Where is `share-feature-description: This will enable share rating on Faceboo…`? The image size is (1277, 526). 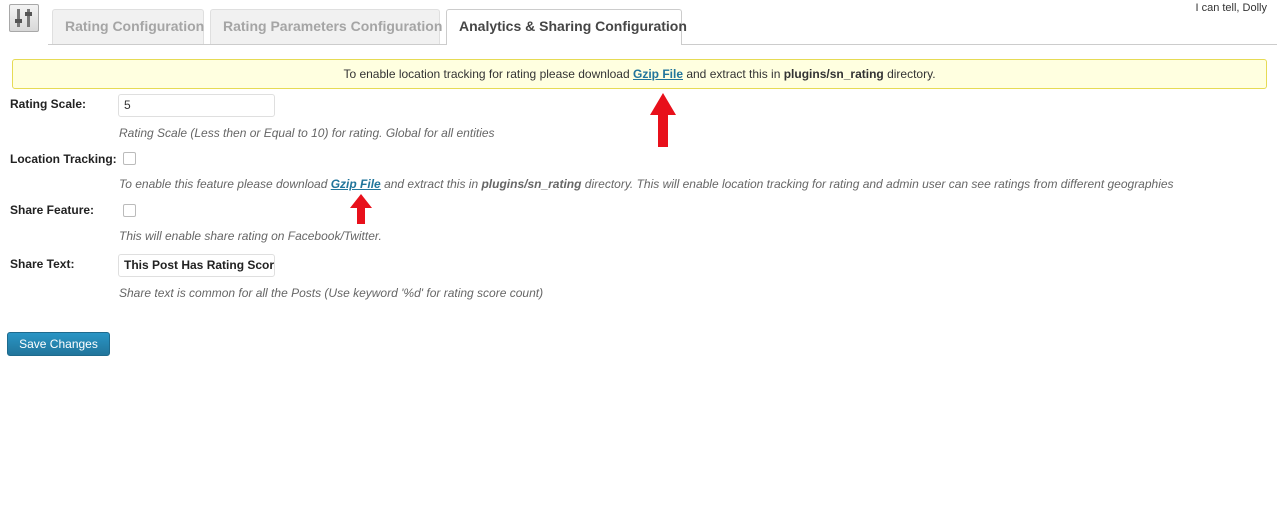 share-feature-description: This will enable share rating on Faceboo… is located at coordinates (250, 236).